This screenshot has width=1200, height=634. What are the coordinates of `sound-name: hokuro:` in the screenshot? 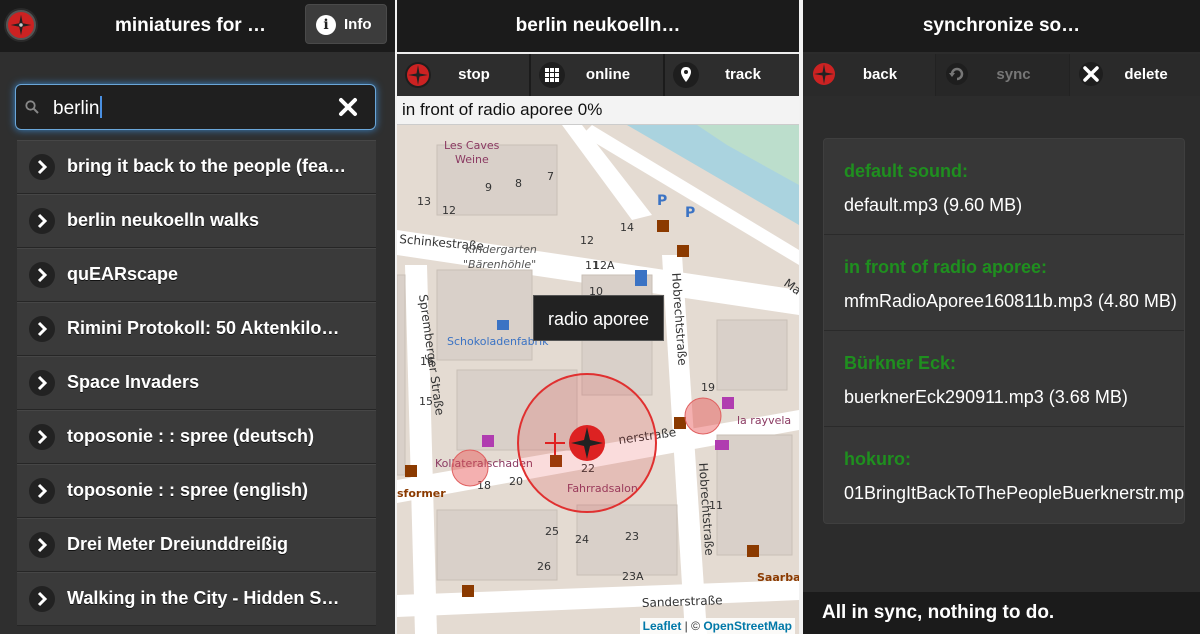 It's located at (877, 459).